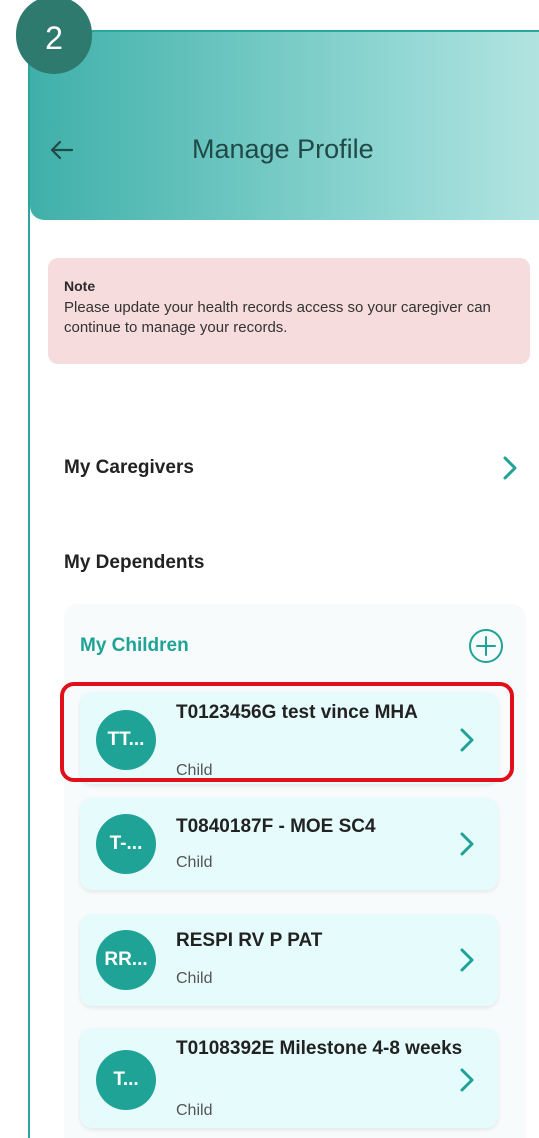  I want to click on my-caregivers-label: My Caregivers, so click(129, 467).